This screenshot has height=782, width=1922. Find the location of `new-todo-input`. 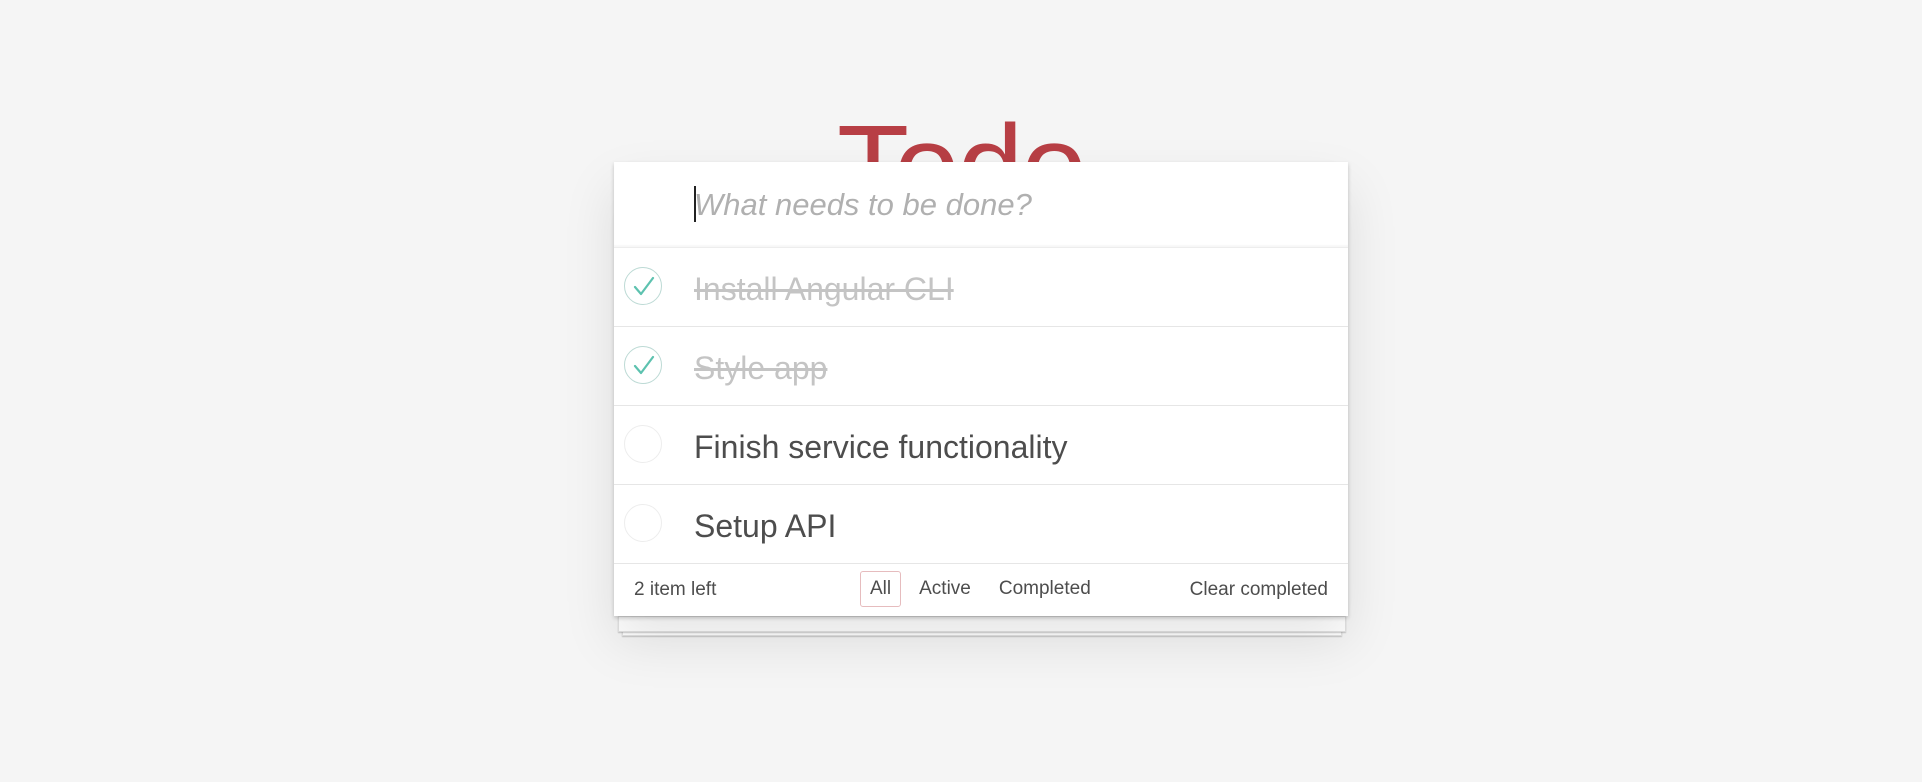

new-todo-input is located at coordinates (1004, 205).